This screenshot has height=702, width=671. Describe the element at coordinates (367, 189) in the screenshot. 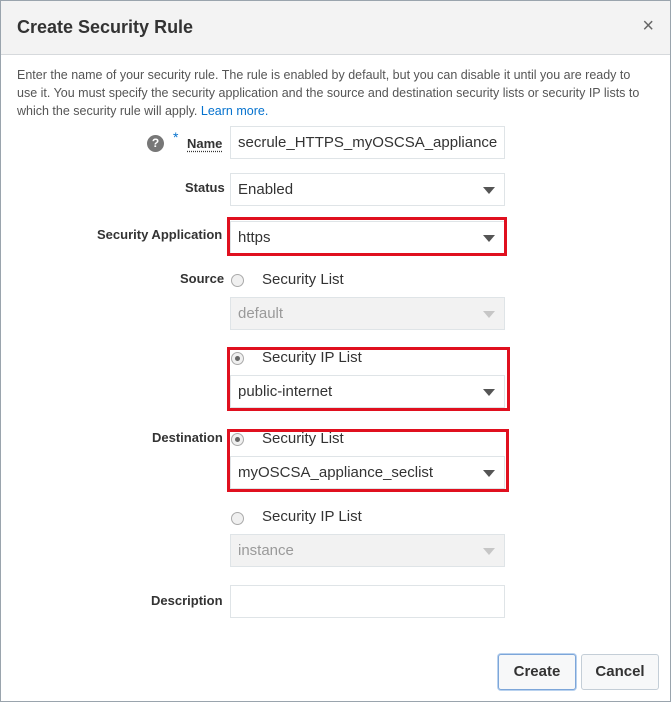

I see `status-select: Enabled` at that location.